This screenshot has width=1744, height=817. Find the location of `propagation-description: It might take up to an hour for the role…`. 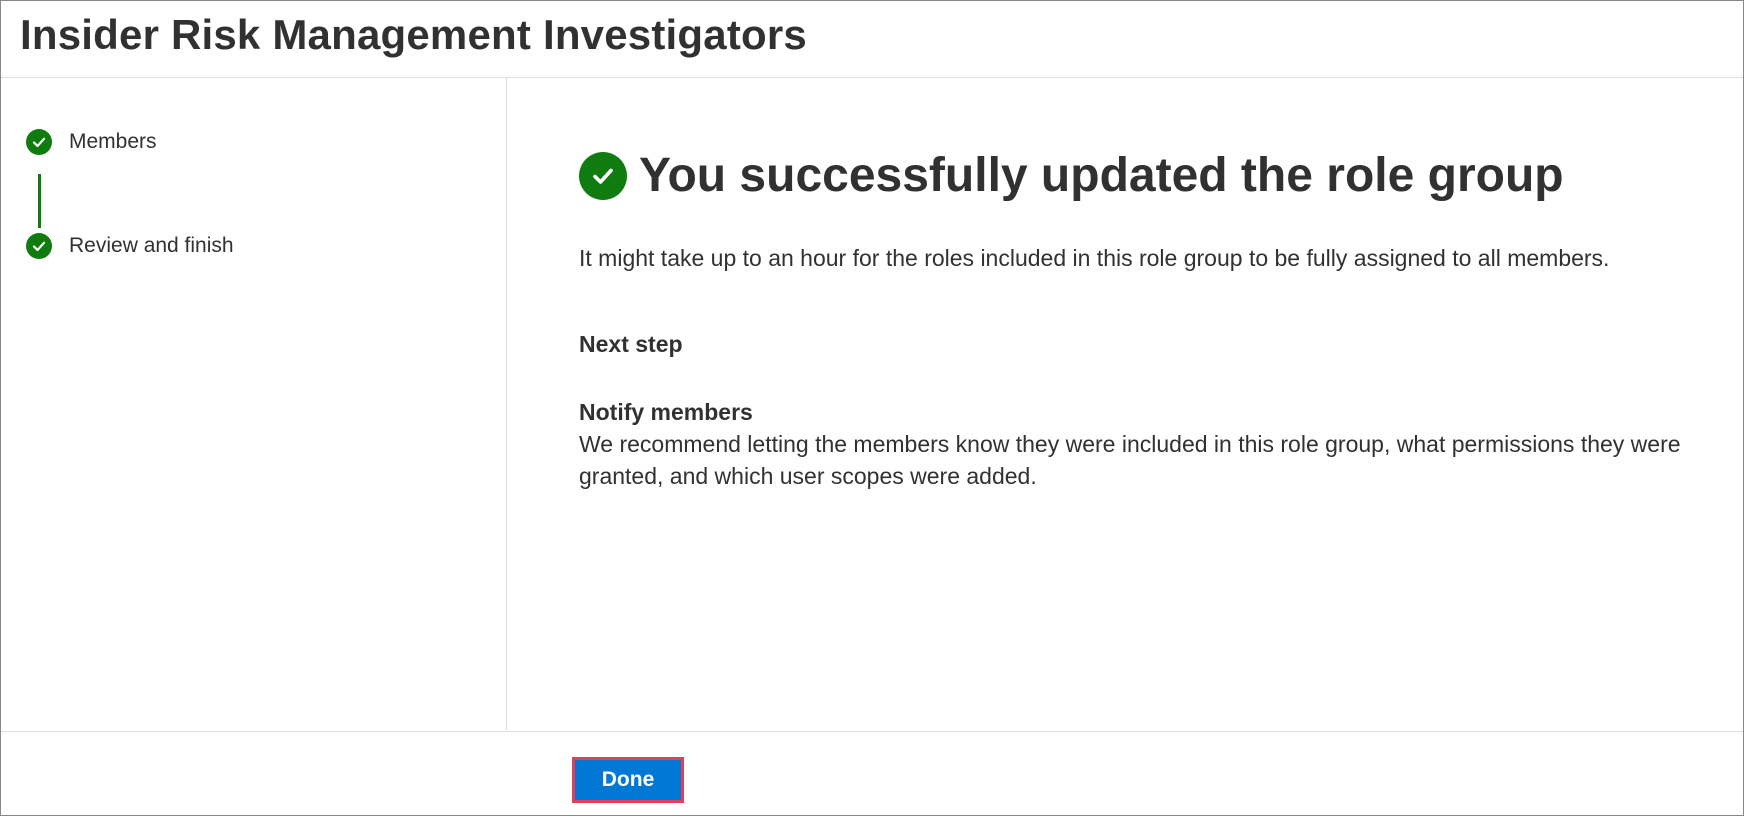

propagation-description: It might take up to an hour for the role… is located at coordinates (1094, 258).